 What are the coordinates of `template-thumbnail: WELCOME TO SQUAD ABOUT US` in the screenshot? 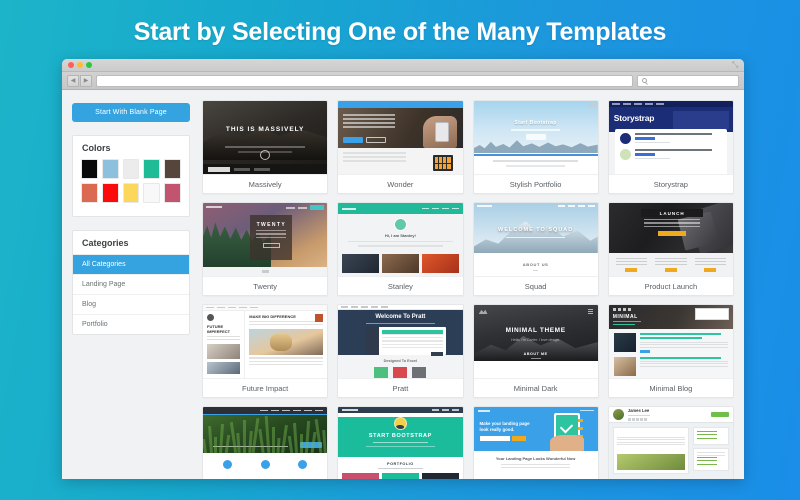 It's located at (535, 239).